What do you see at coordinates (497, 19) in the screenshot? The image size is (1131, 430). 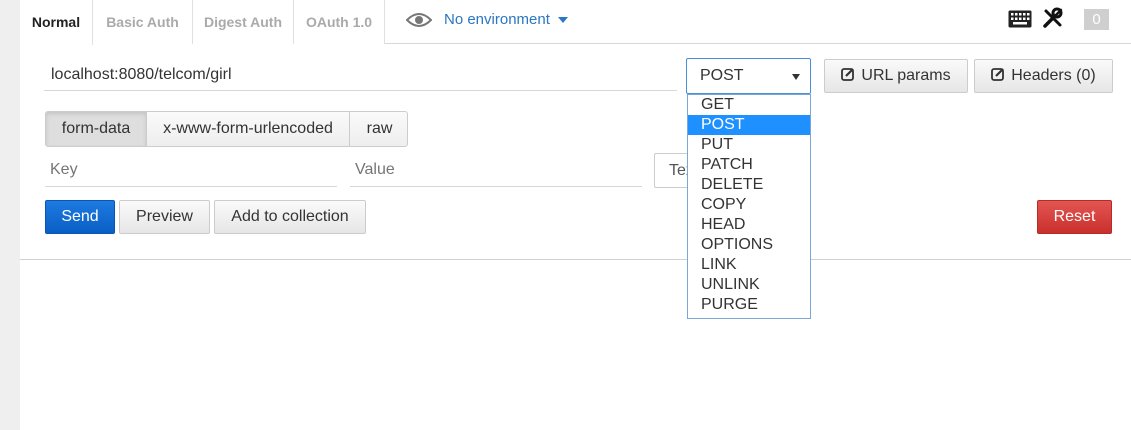 I see `environment-label: No environment` at bounding box center [497, 19].